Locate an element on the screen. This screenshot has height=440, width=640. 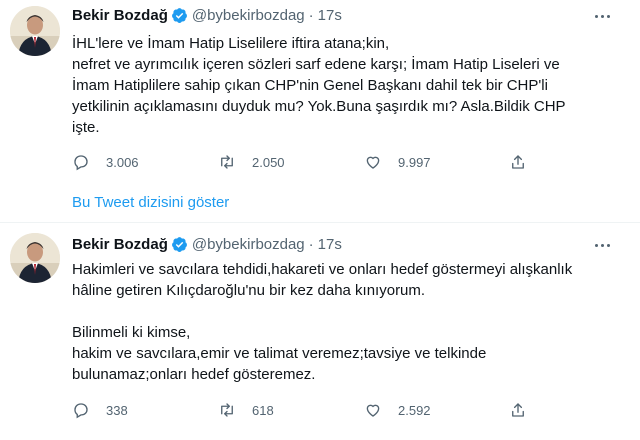
like-button: 9.997 is located at coordinates (397, 162).